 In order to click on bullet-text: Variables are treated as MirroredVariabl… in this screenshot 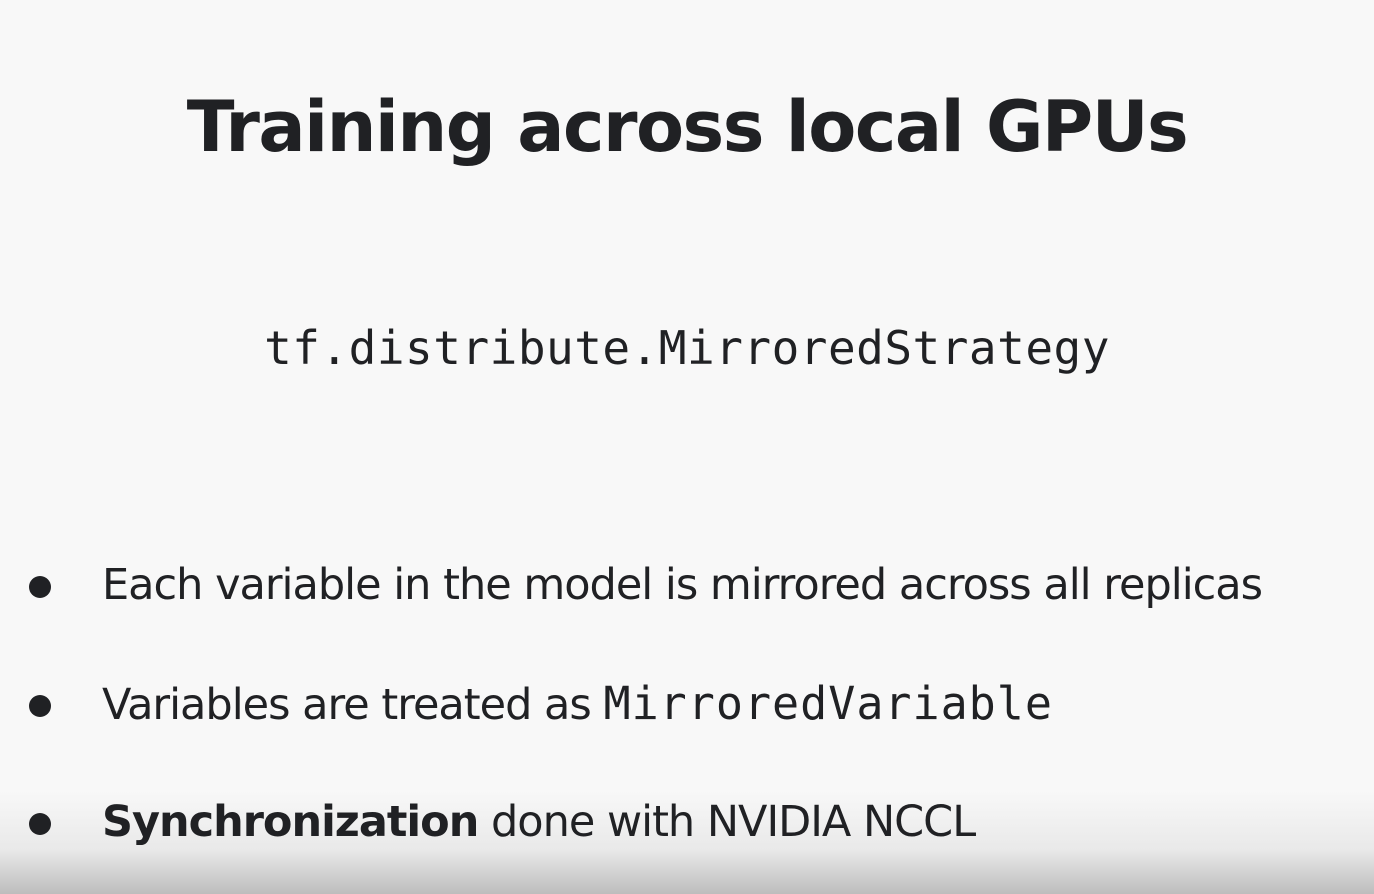, I will do `click(577, 704)`.